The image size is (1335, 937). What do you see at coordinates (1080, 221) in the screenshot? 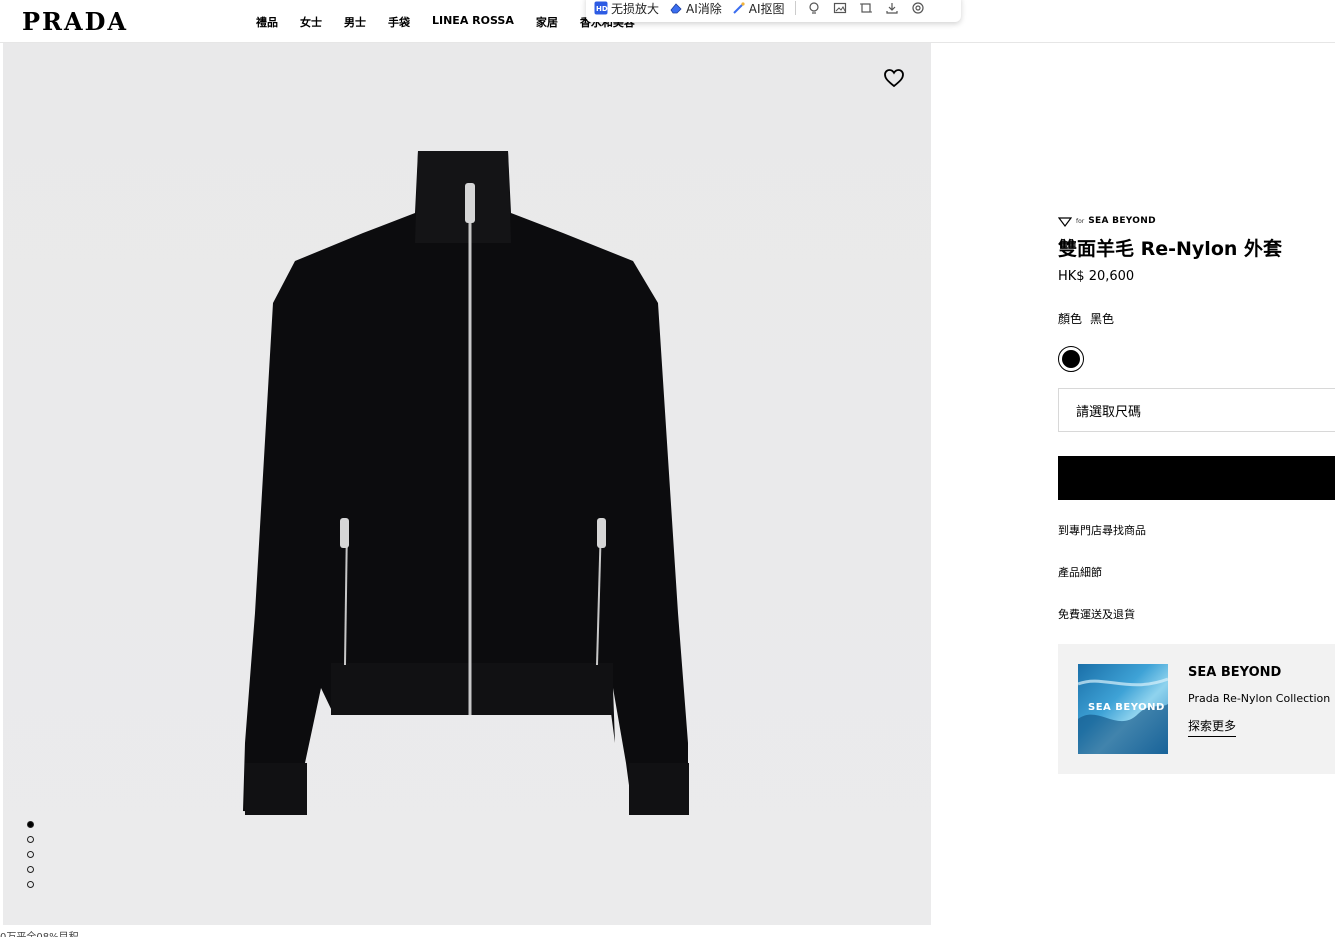
I see `brand-tag-prefix: for` at bounding box center [1080, 221].